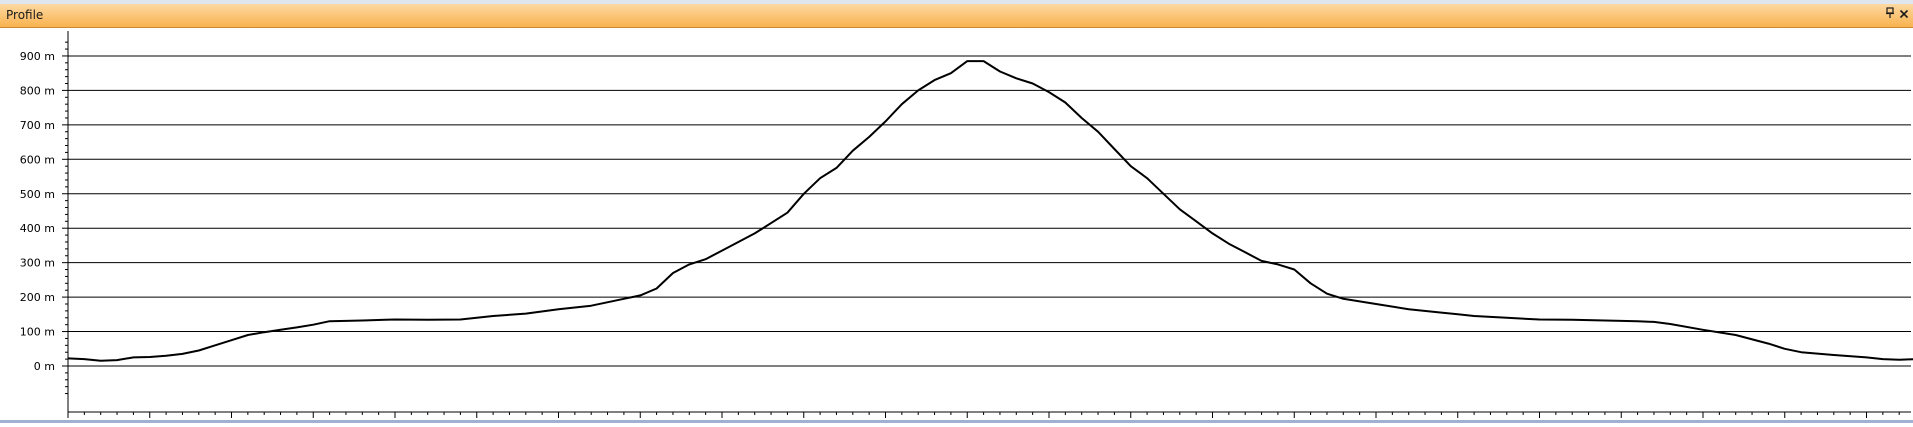  What do you see at coordinates (25, 15) in the screenshot?
I see `panel-title: Profile` at bounding box center [25, 15].